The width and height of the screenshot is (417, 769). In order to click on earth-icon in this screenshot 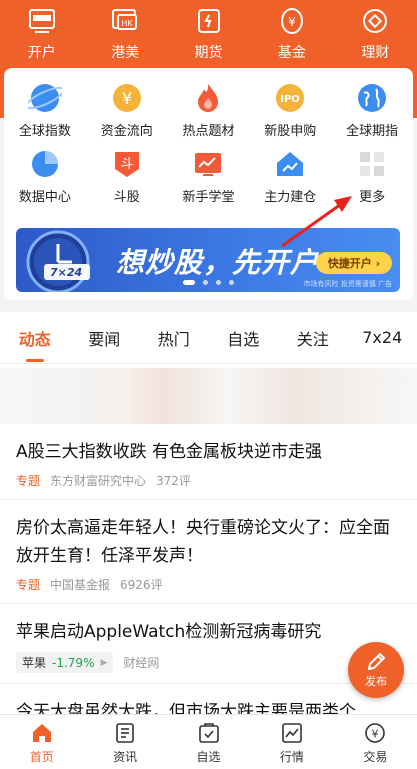, I will do `click(372, 98)`.